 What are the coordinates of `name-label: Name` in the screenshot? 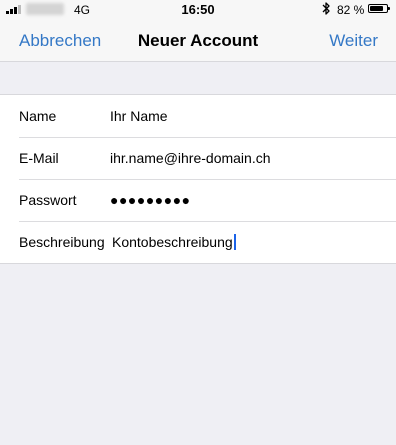 It's located at (38, 116).